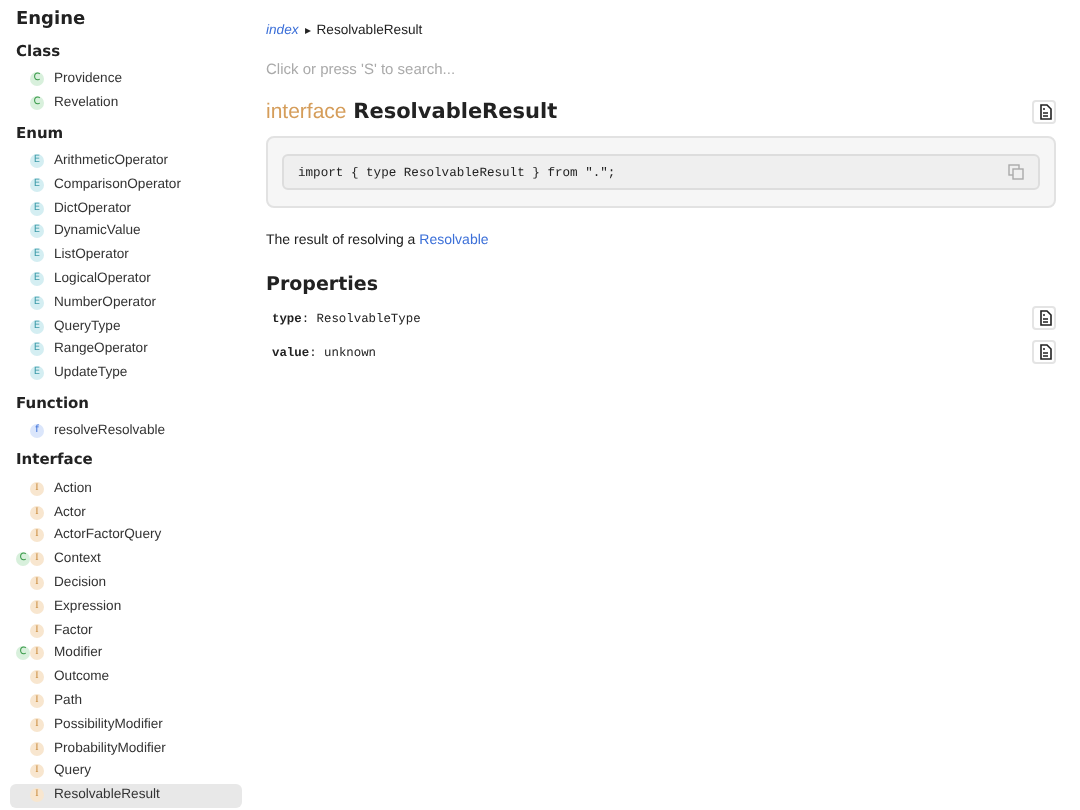  I want to click on page-title: interface ResolvableResult, so click(412, 112).